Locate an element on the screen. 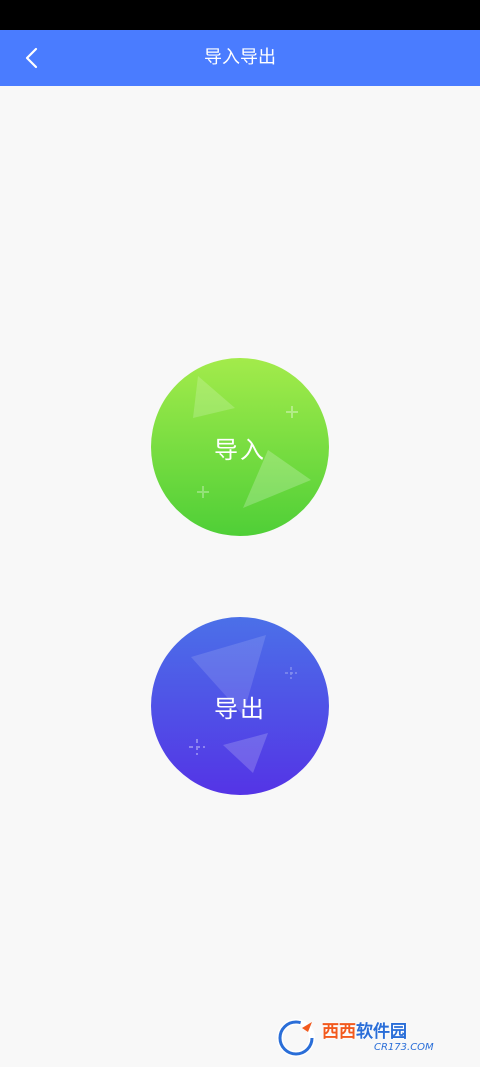 This screenshot has width=480, height=1067. export-label: 导出 is located at coordinates (240, 708).